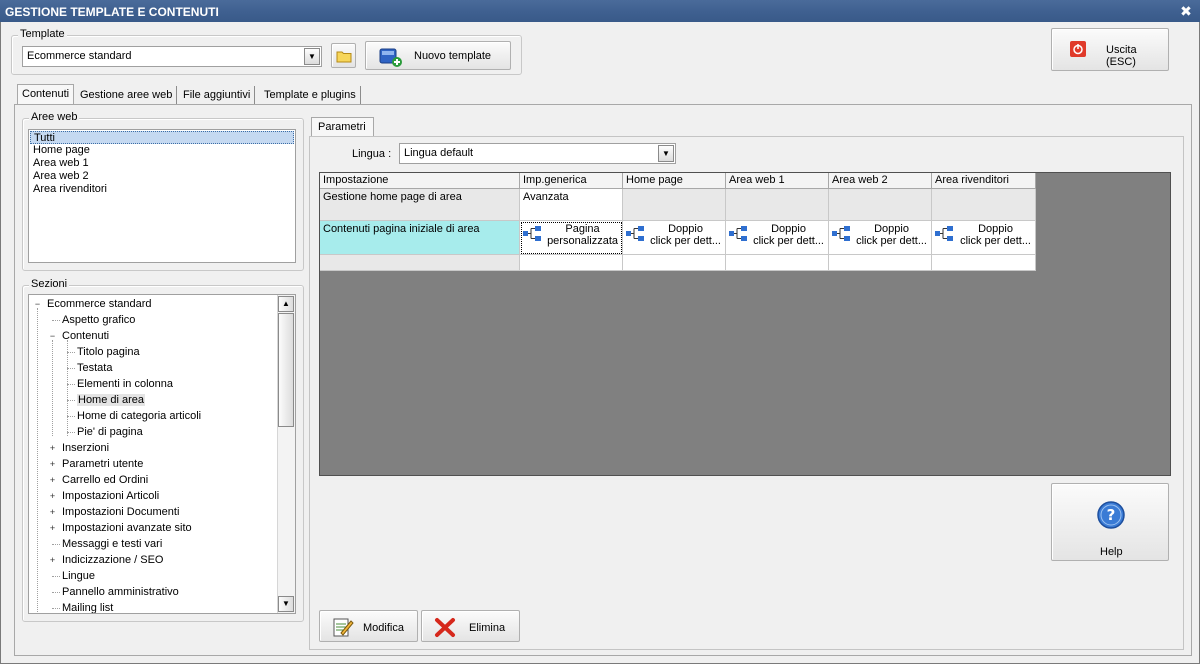 Image resolution: width=1200 pixels, height=664 pixels. I want to click on tab-template-plugins: Template e plugins, so click(310, 95).